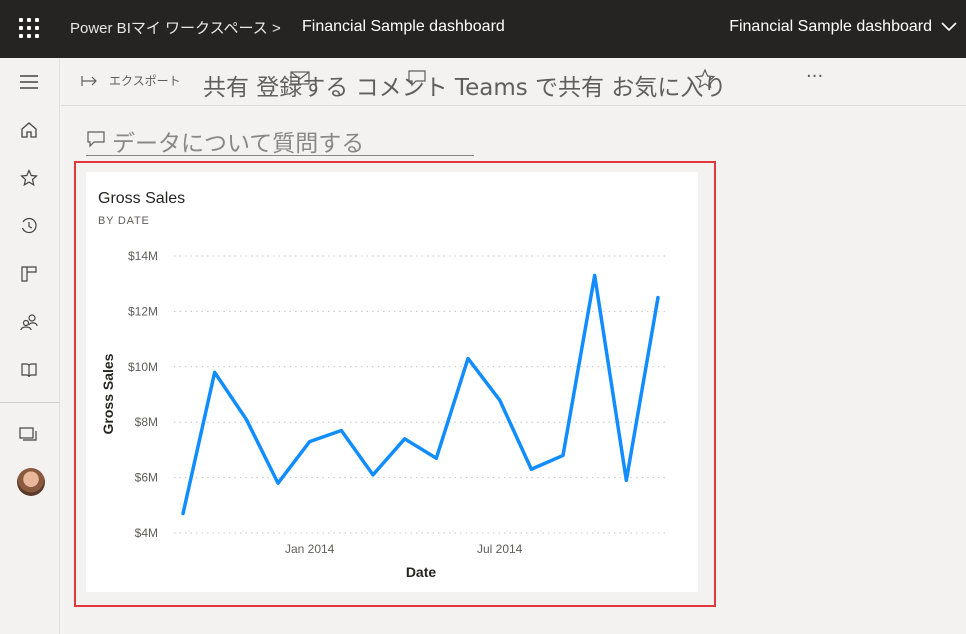 This screenshot has width=966, height=634. Describe the element at coordinates (175, 27) in the screenshot. I see `workspace-breadcrumb: Power BIマイ ワークスペース >` at that location.